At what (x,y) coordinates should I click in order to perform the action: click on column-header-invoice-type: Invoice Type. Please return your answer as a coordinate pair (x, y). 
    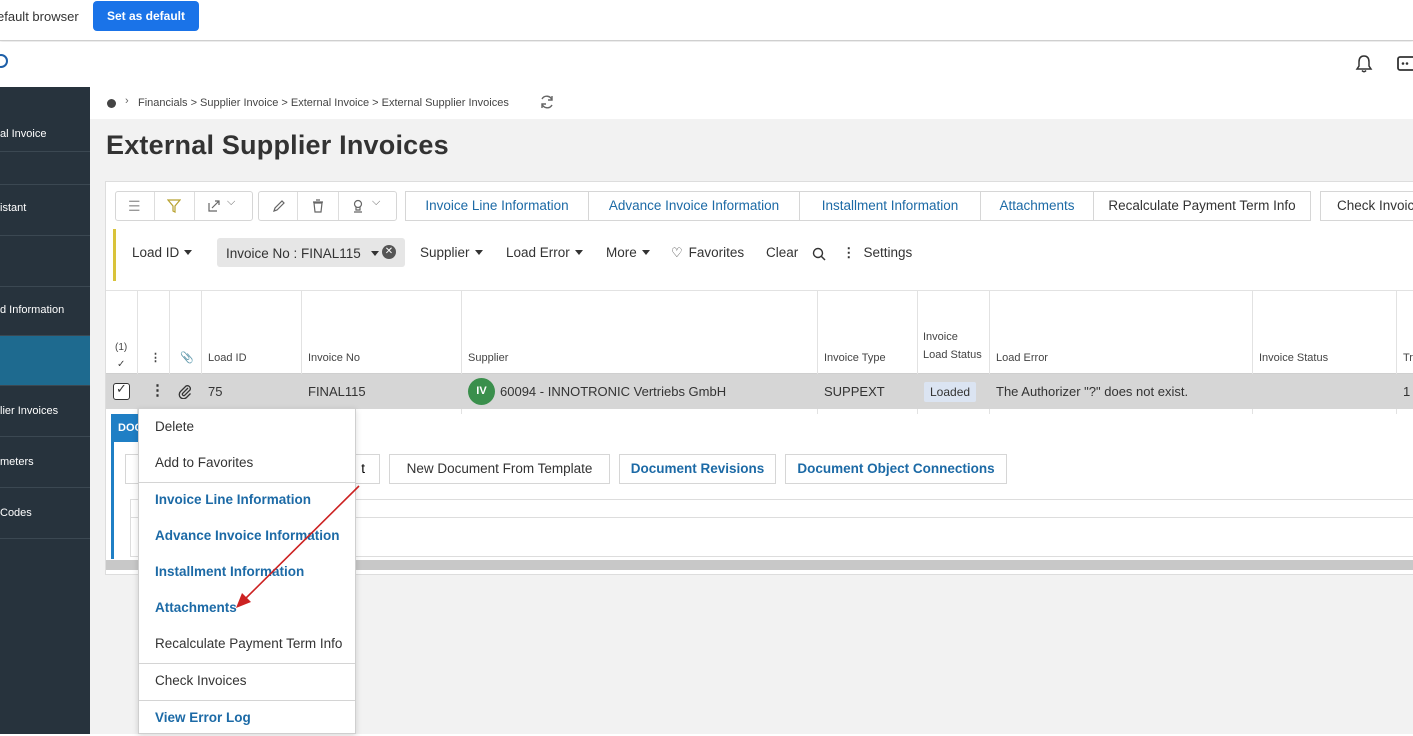
    Looking at the image, I should click on (855, 358).